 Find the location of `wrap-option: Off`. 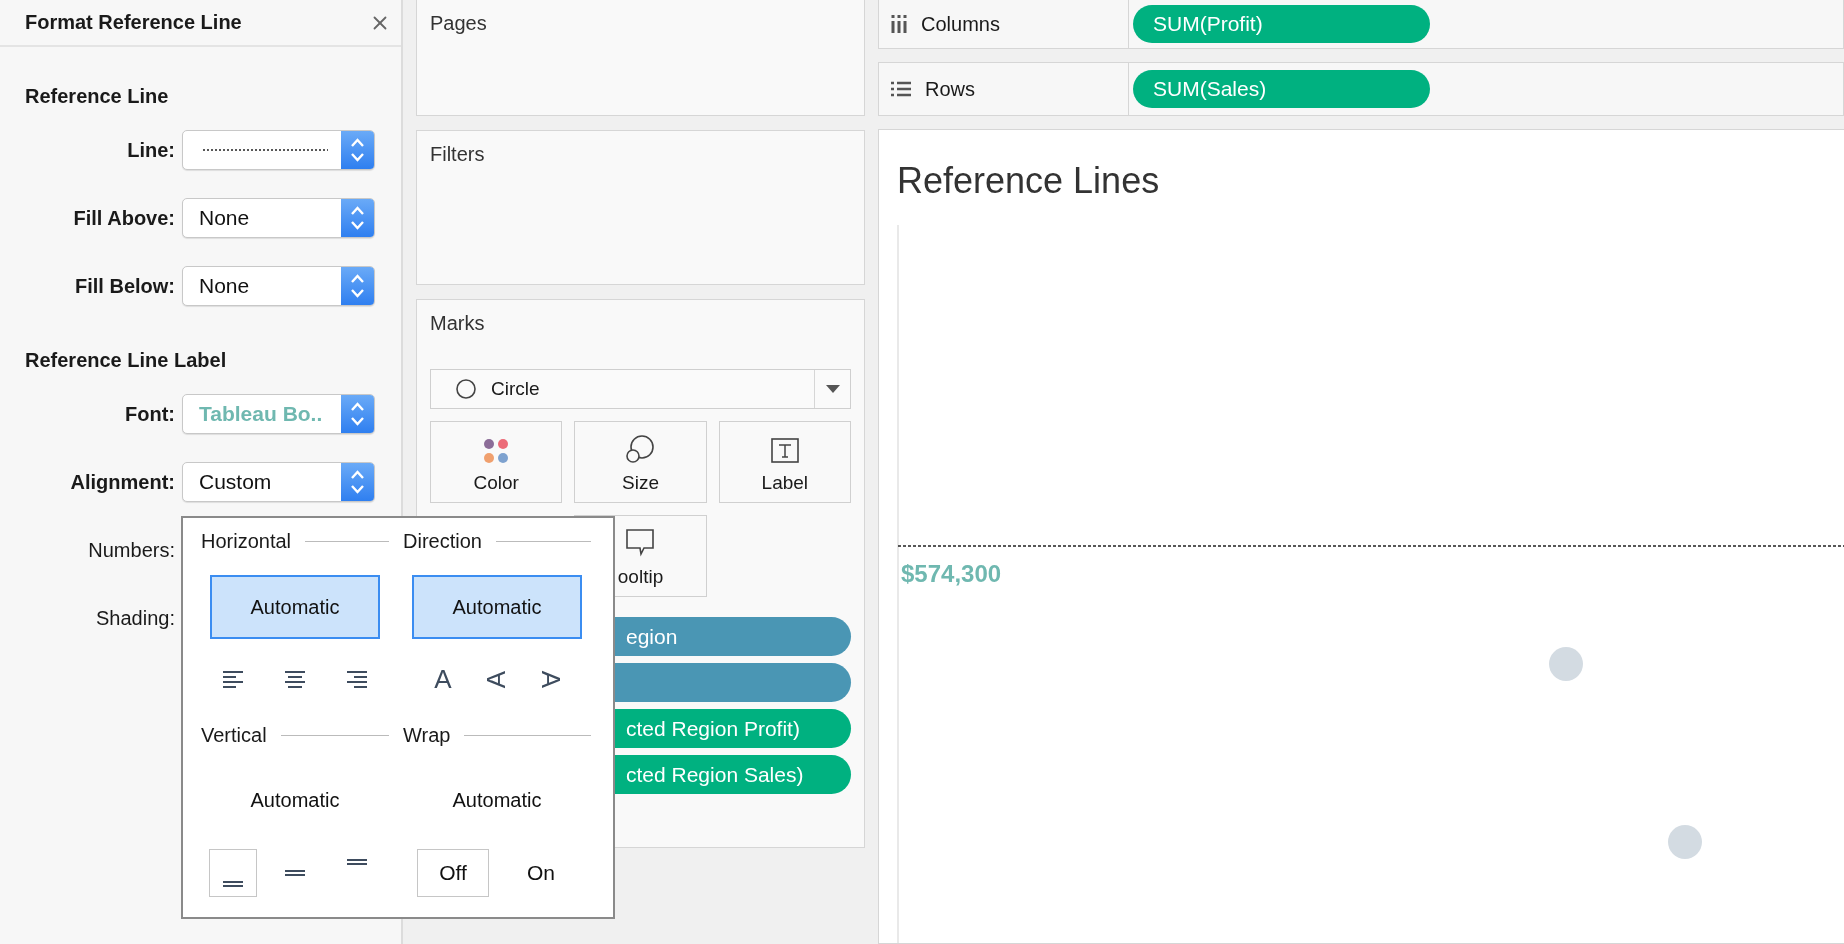

wrap-option: Off is located at coordinates (453, 872).